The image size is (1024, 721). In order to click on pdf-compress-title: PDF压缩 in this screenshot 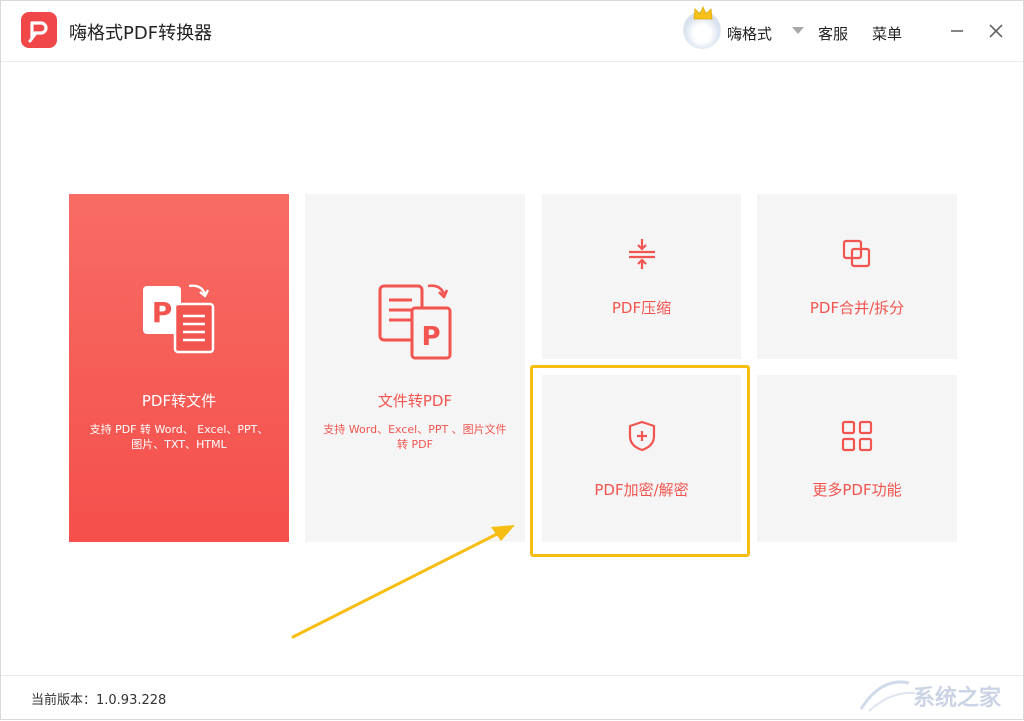, I will do `click(641, 308)`.